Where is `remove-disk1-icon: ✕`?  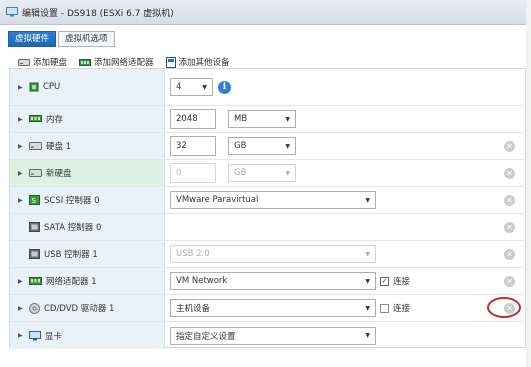 remove-disk1-icon: ✕ is located at coordinates (509, 146).